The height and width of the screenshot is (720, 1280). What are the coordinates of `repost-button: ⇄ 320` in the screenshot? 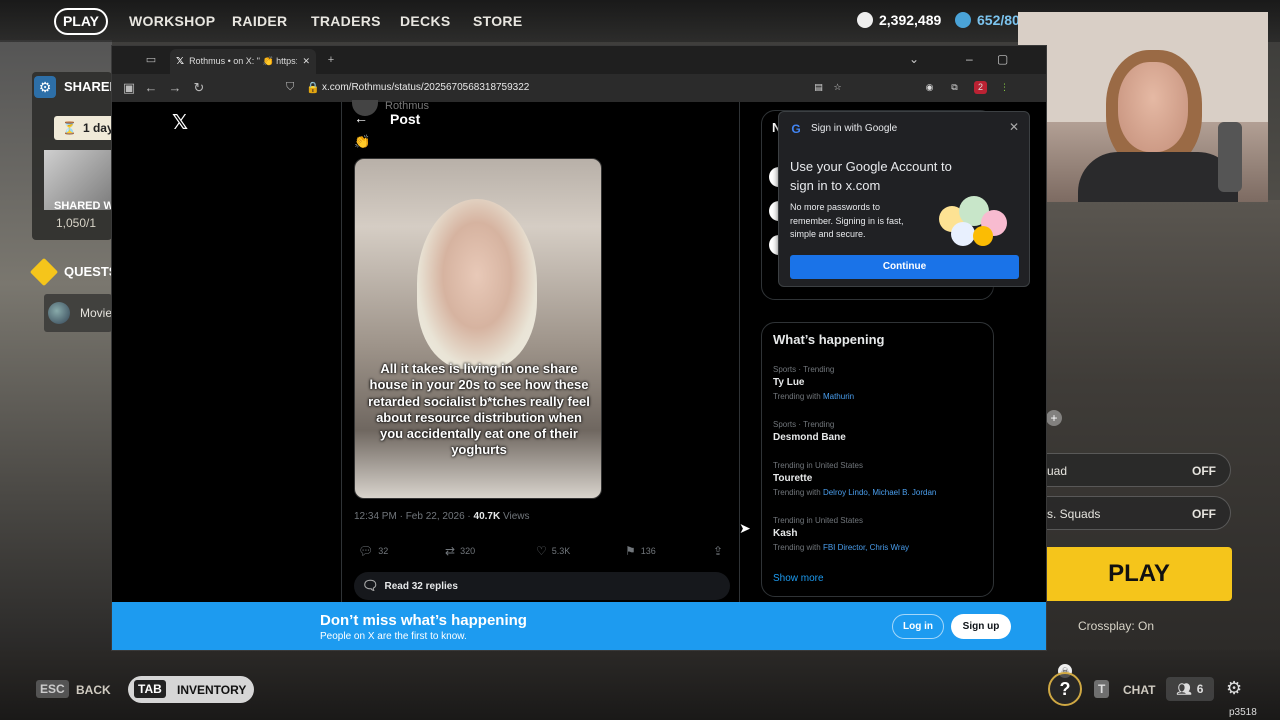 It's located at (460, 551).